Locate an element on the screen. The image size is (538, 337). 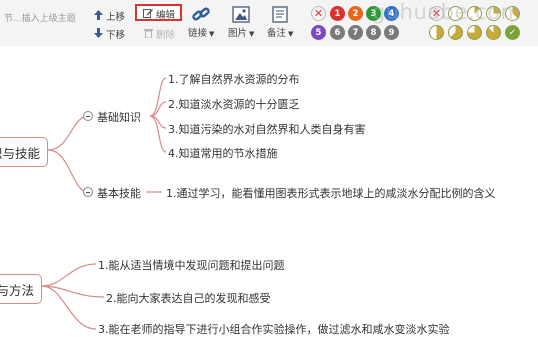
note-icon is located at coordinates (280, 14).